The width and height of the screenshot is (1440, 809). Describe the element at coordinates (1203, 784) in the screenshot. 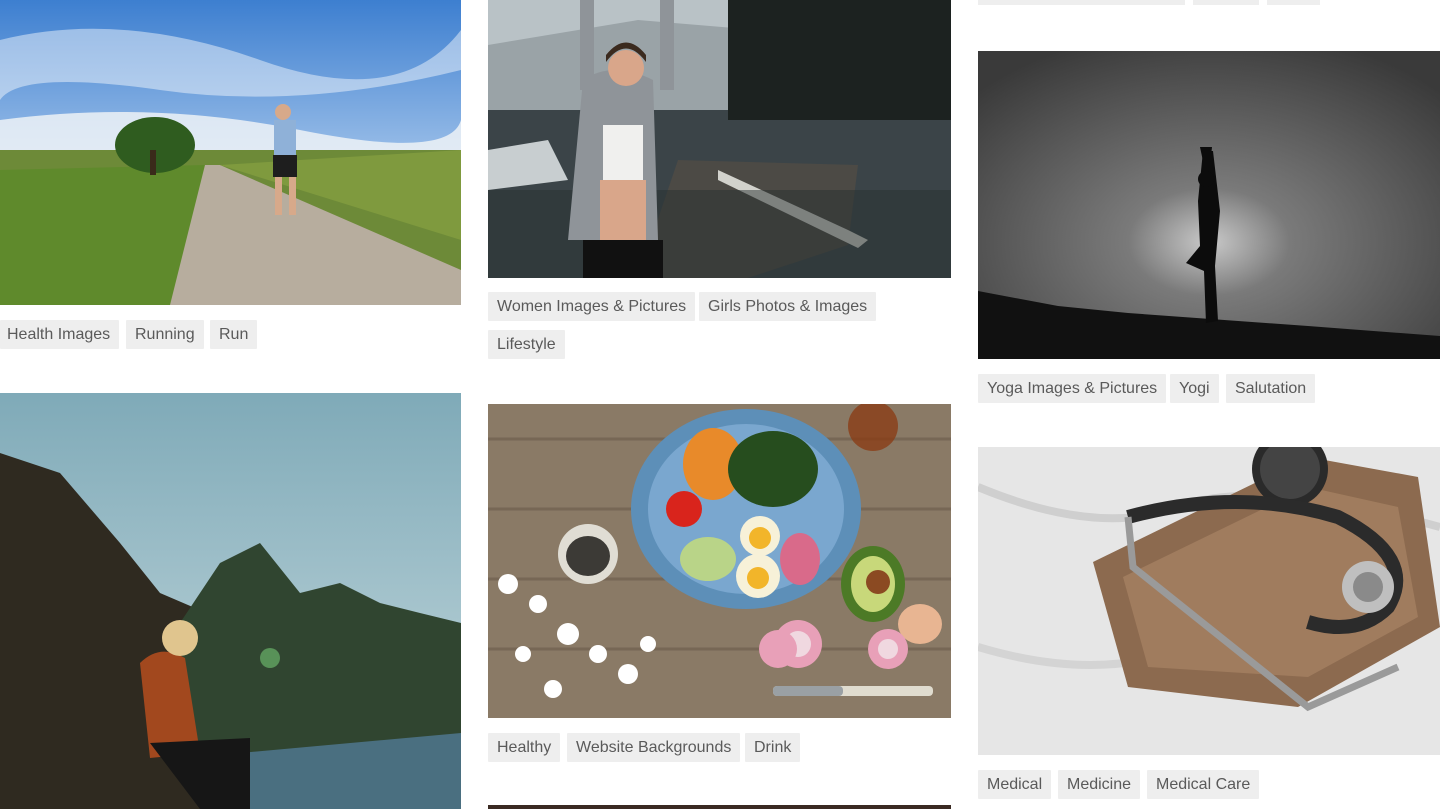

I see `tag-medical-care: Medical Care` at that location.